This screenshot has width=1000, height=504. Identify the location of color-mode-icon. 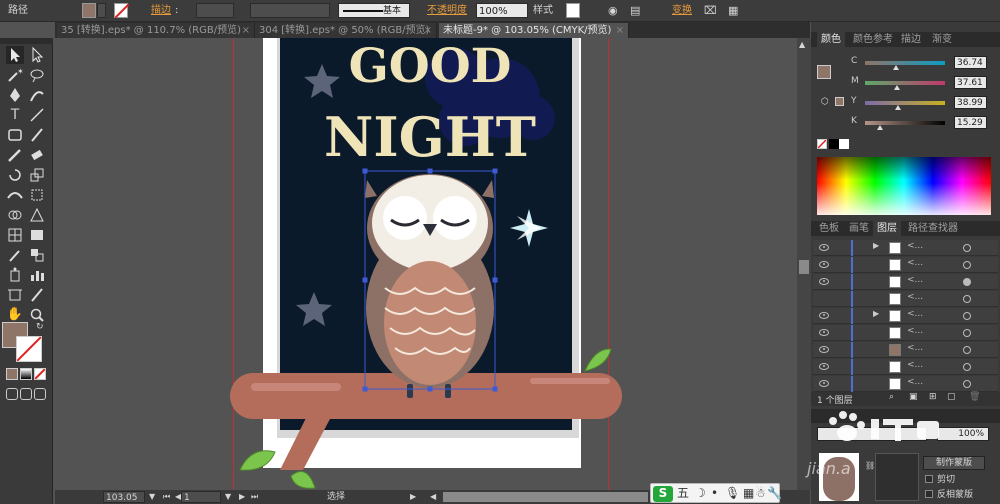
(12, 374).